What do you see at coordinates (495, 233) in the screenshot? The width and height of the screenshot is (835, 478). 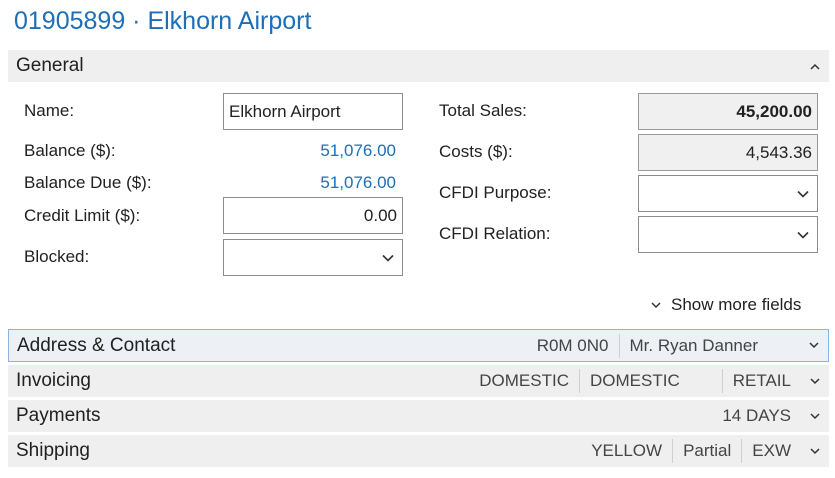 I see `cfdi-relation-label: CFDI Relation:` at bounding box center [495, 233].